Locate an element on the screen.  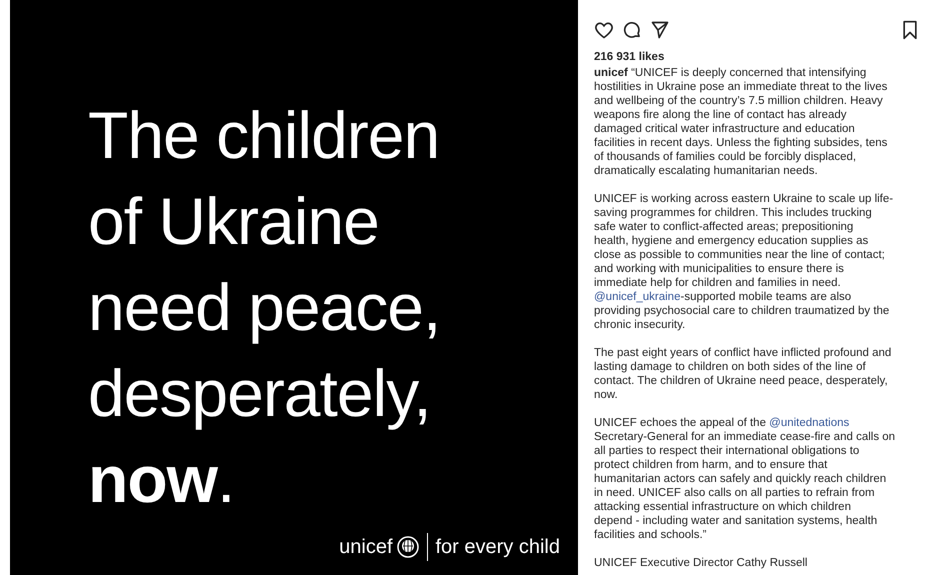
like-count: 216 931 likes is located at coordinates (630, 57).